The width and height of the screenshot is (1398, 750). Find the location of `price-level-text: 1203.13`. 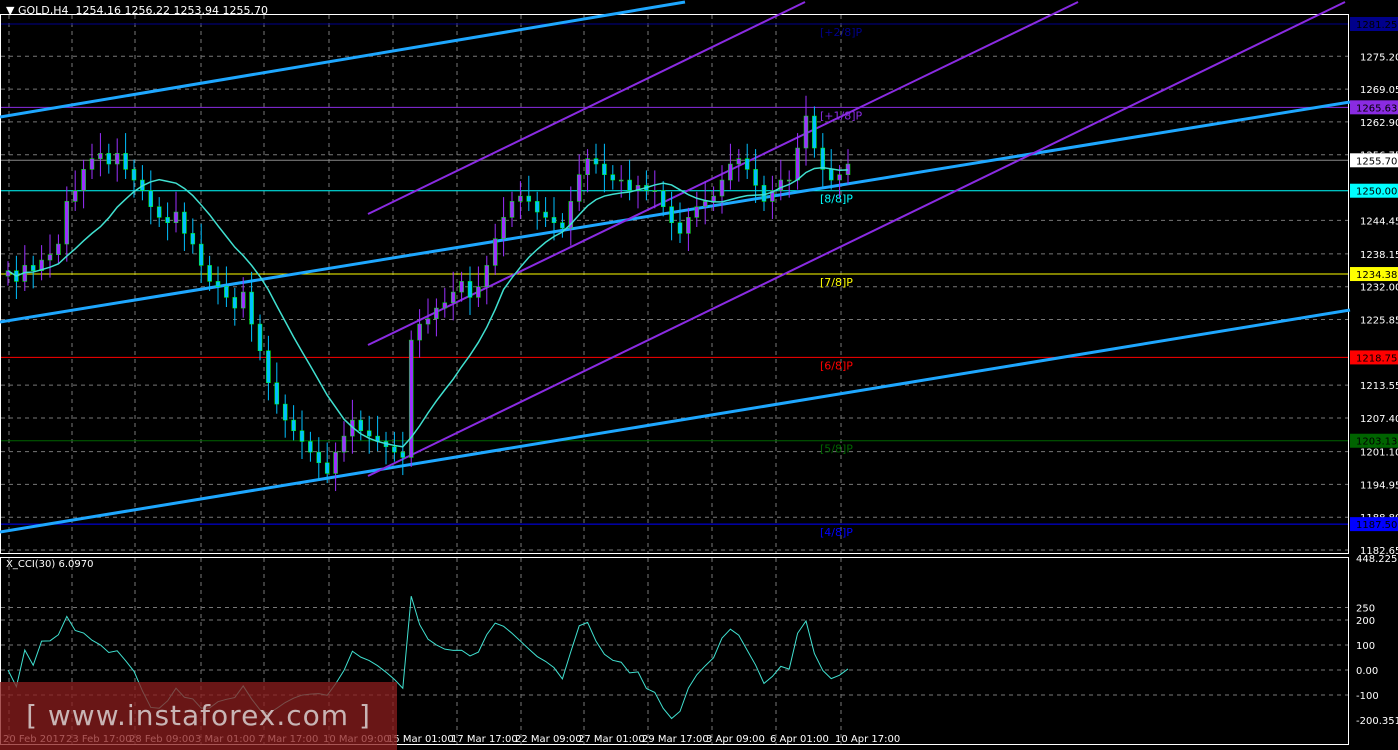

price-level-text: 1203.13 is located at coordinates (1376, 442).